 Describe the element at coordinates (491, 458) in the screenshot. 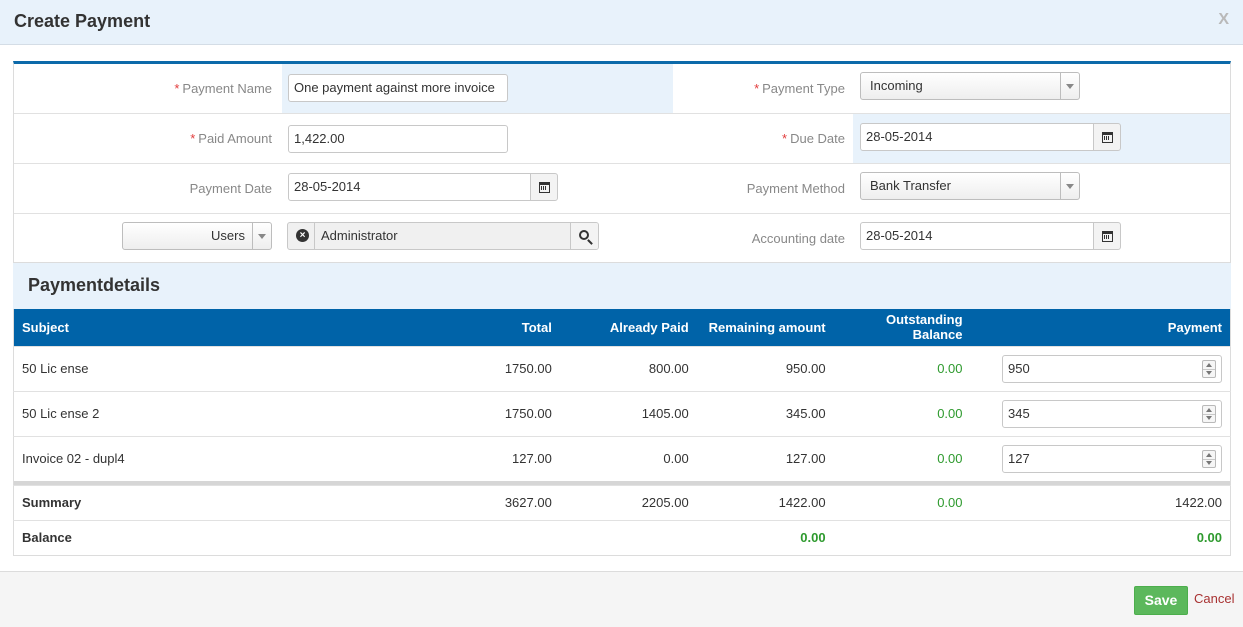

I see `total-cell: 127.00` at that location.